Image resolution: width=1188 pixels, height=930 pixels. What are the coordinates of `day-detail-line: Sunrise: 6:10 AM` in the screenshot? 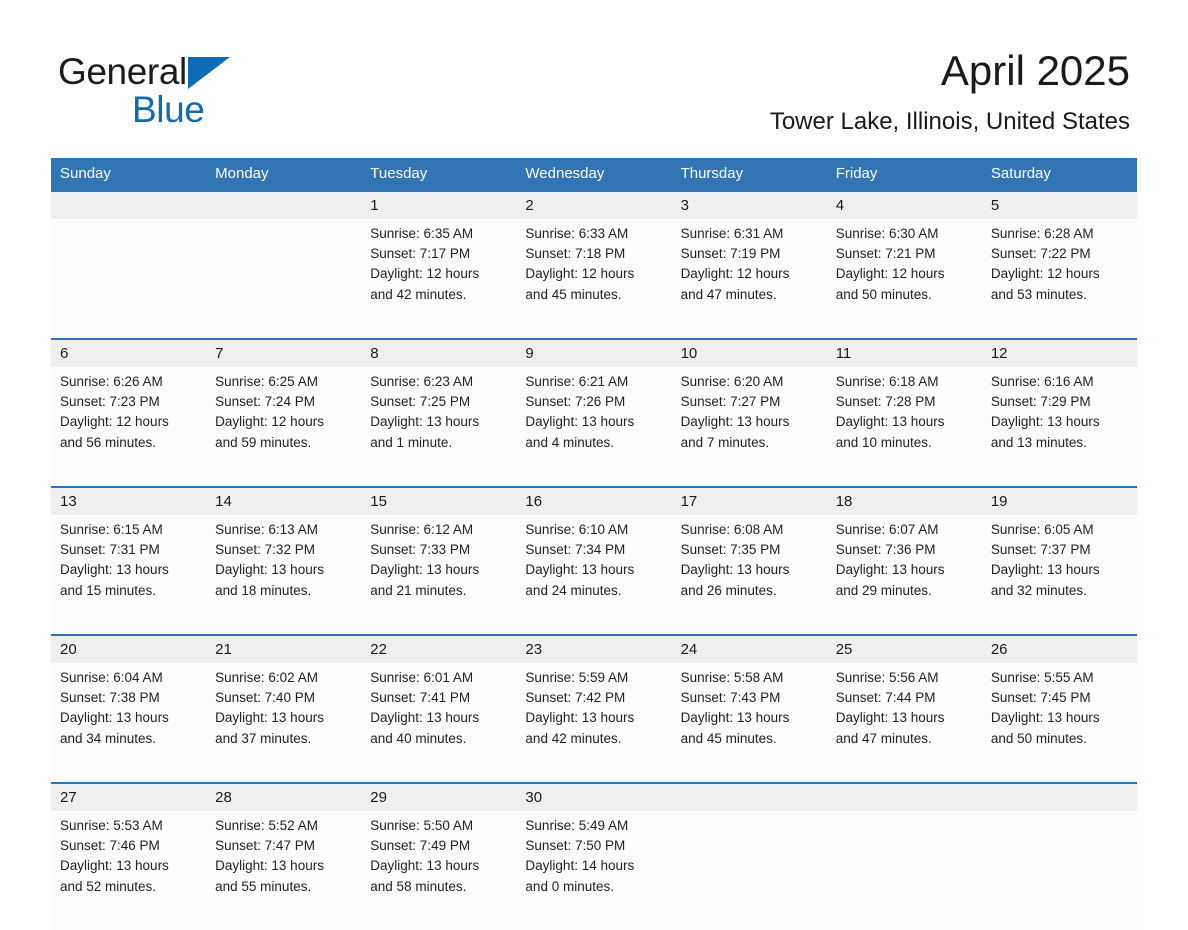 It's located at (577, 529).